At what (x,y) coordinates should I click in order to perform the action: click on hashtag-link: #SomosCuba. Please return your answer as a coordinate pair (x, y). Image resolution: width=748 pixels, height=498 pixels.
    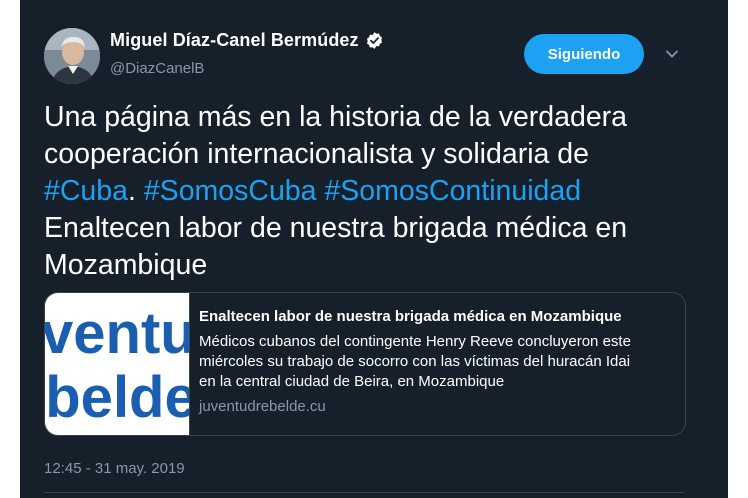
    Looking at the image, I should click on (230, 191).